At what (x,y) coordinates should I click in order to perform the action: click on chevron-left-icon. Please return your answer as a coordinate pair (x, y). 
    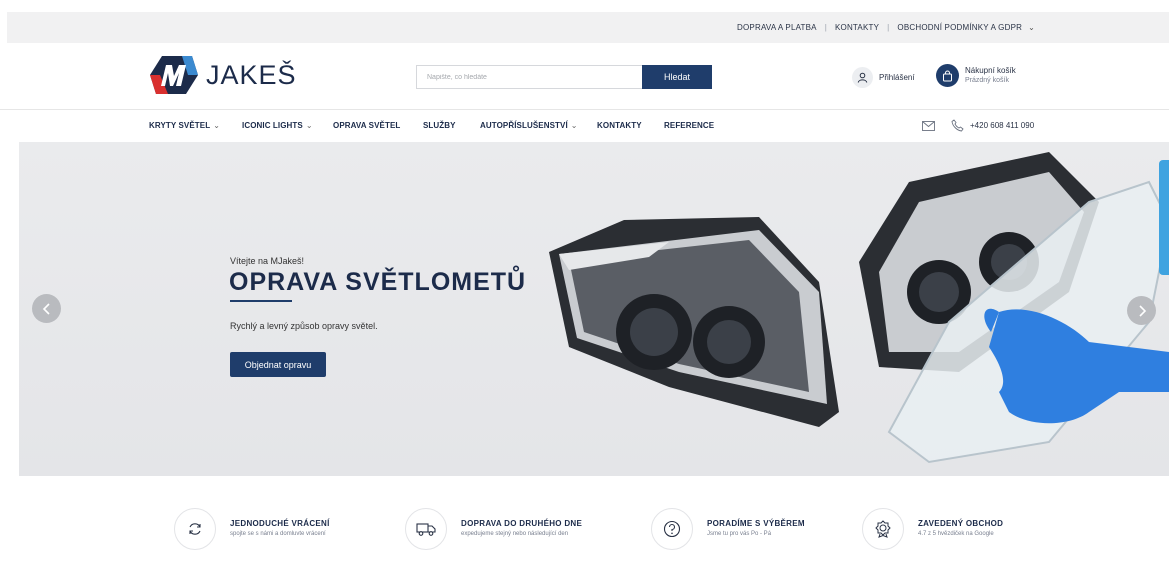
    Looking at the image, I should click on (46, 308).